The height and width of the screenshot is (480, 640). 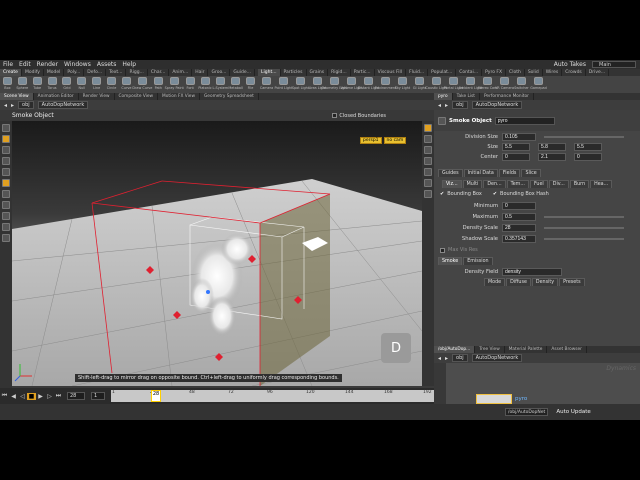 I want to click on select-arrow-icon, so click(x=6, y=128).